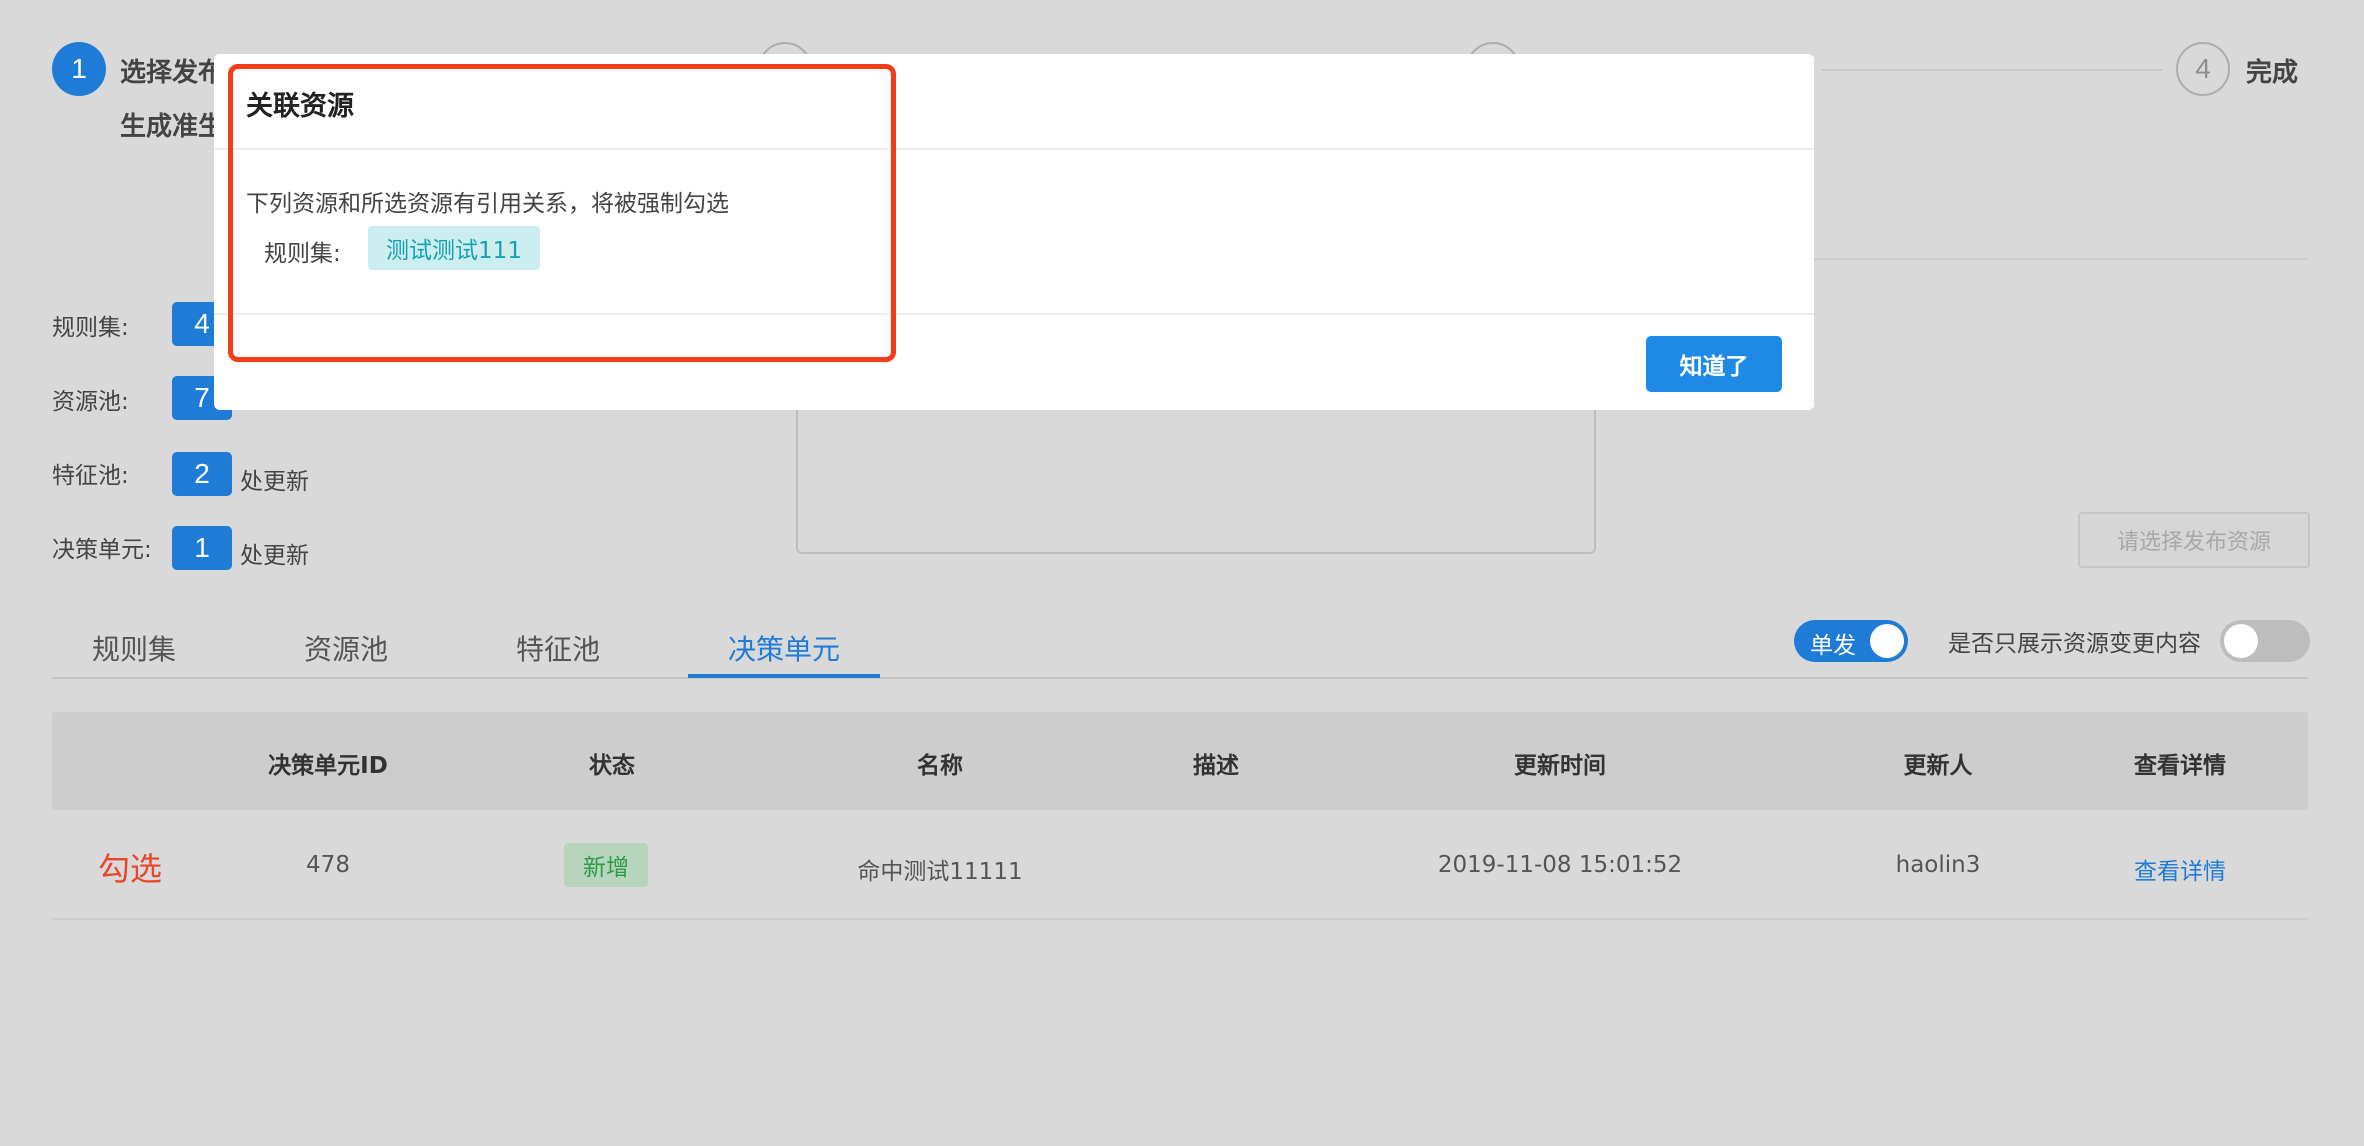 The width and height of the screenshot is (2364, 1146). I want to click on modal-title: 关联资源, so click(300, 106).